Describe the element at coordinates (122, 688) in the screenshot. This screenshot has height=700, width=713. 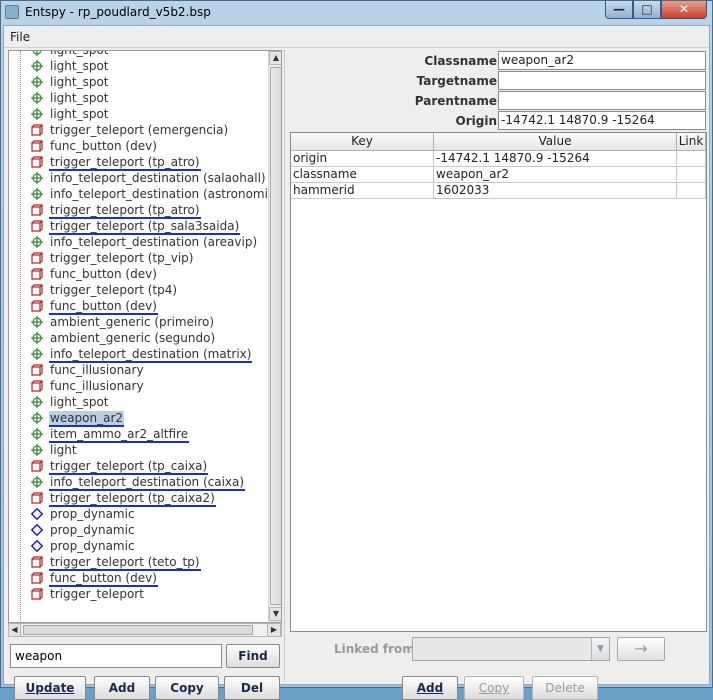
I see `add-entity-button: Add` at that location.